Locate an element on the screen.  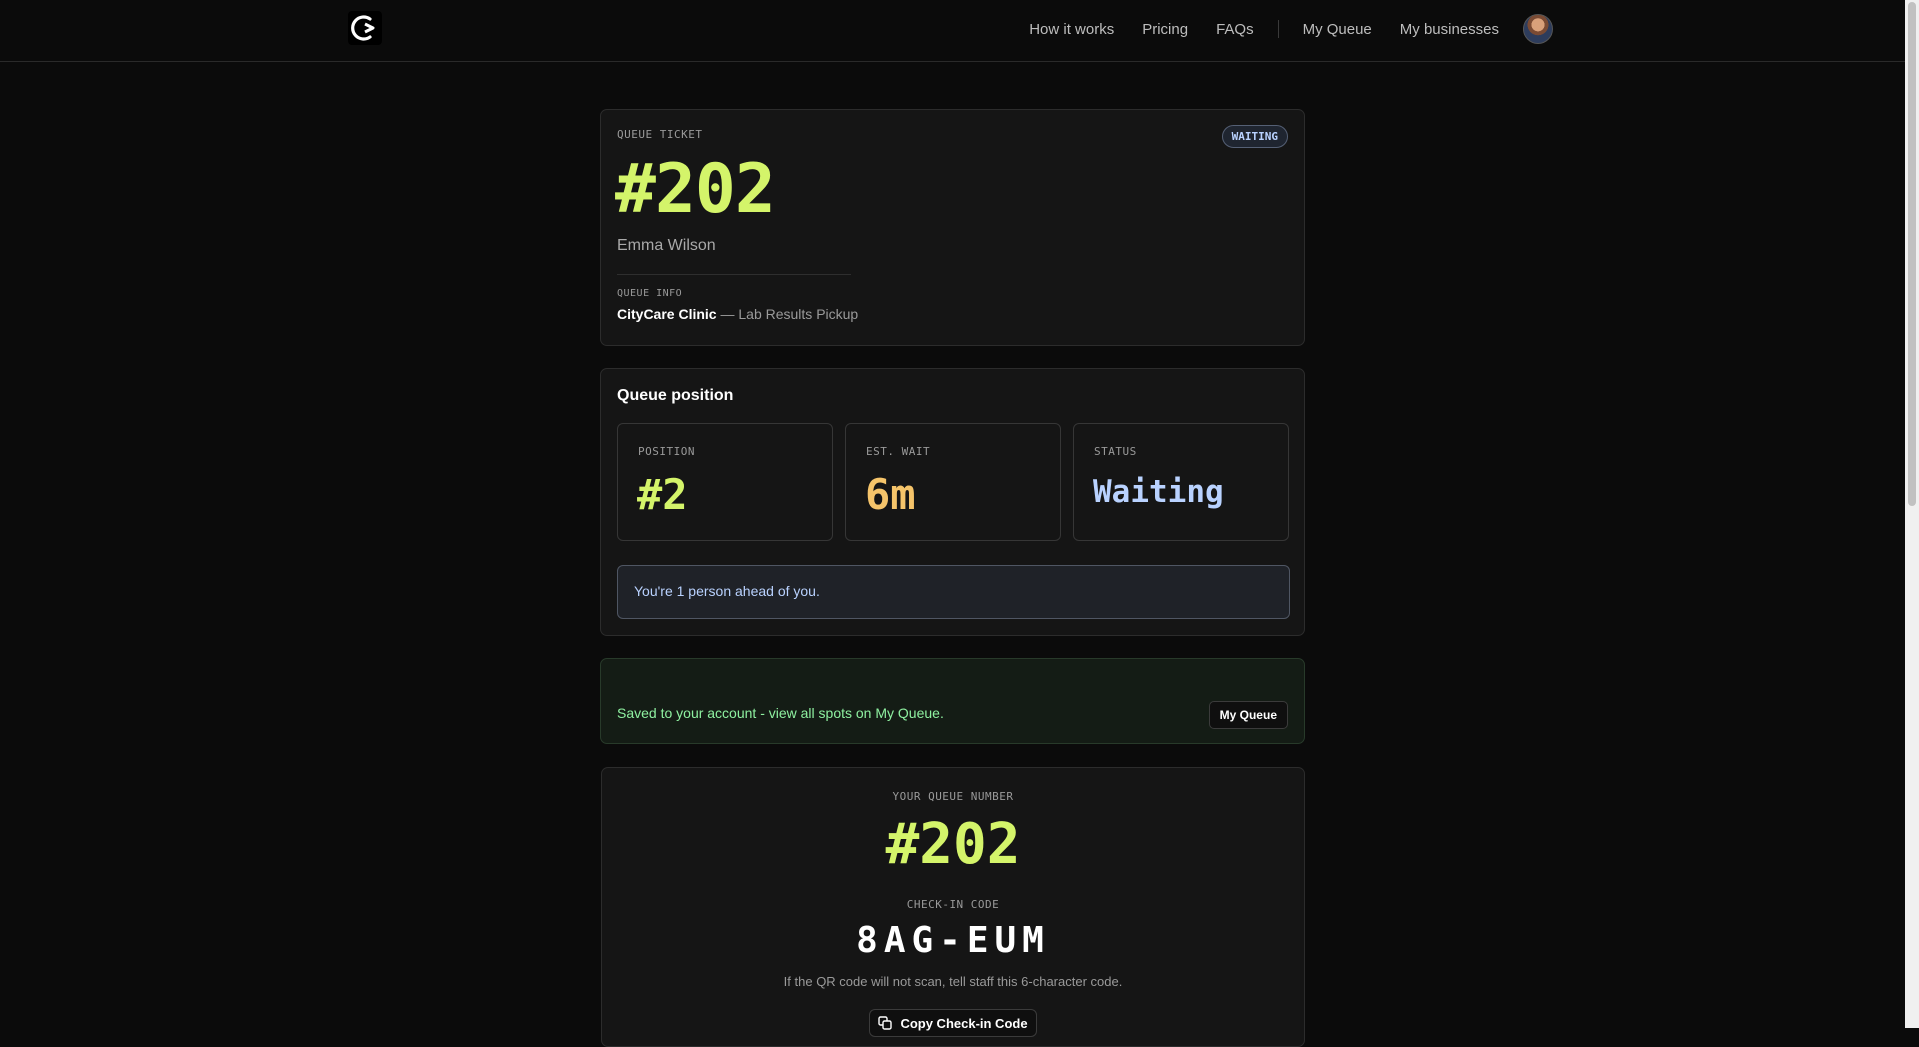
copy-check-in-code-button: Copy Check-in Code is located at coordinates (953, 1023).